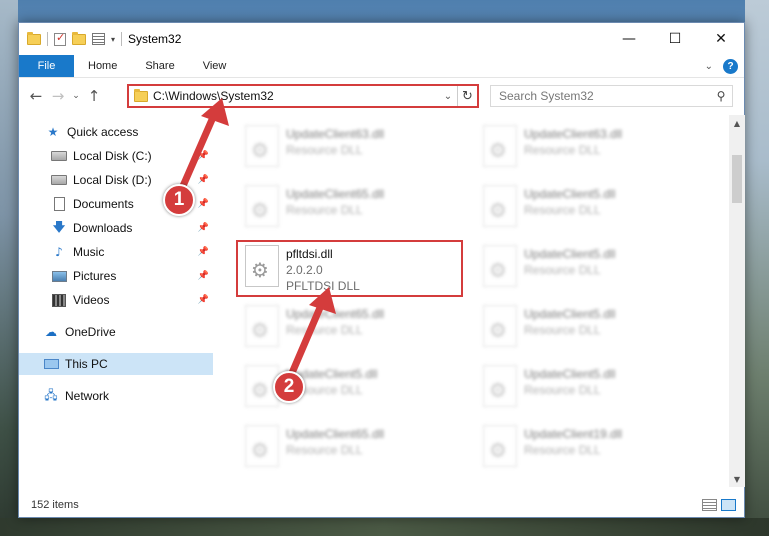 Image resolution: width=769 pixels, height=536 pixels. I want to click on desktop-background-bottom, so click(384, 527).